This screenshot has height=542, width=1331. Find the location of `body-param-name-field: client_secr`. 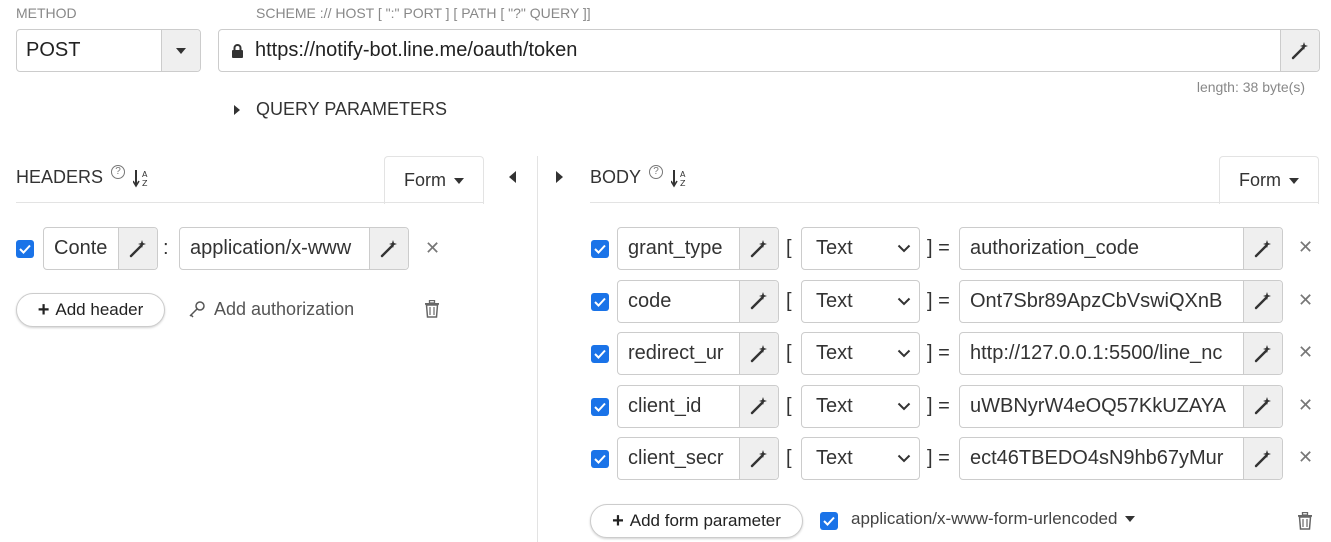

body-param-name-field: client_secr is located at coordinates (698, 458).